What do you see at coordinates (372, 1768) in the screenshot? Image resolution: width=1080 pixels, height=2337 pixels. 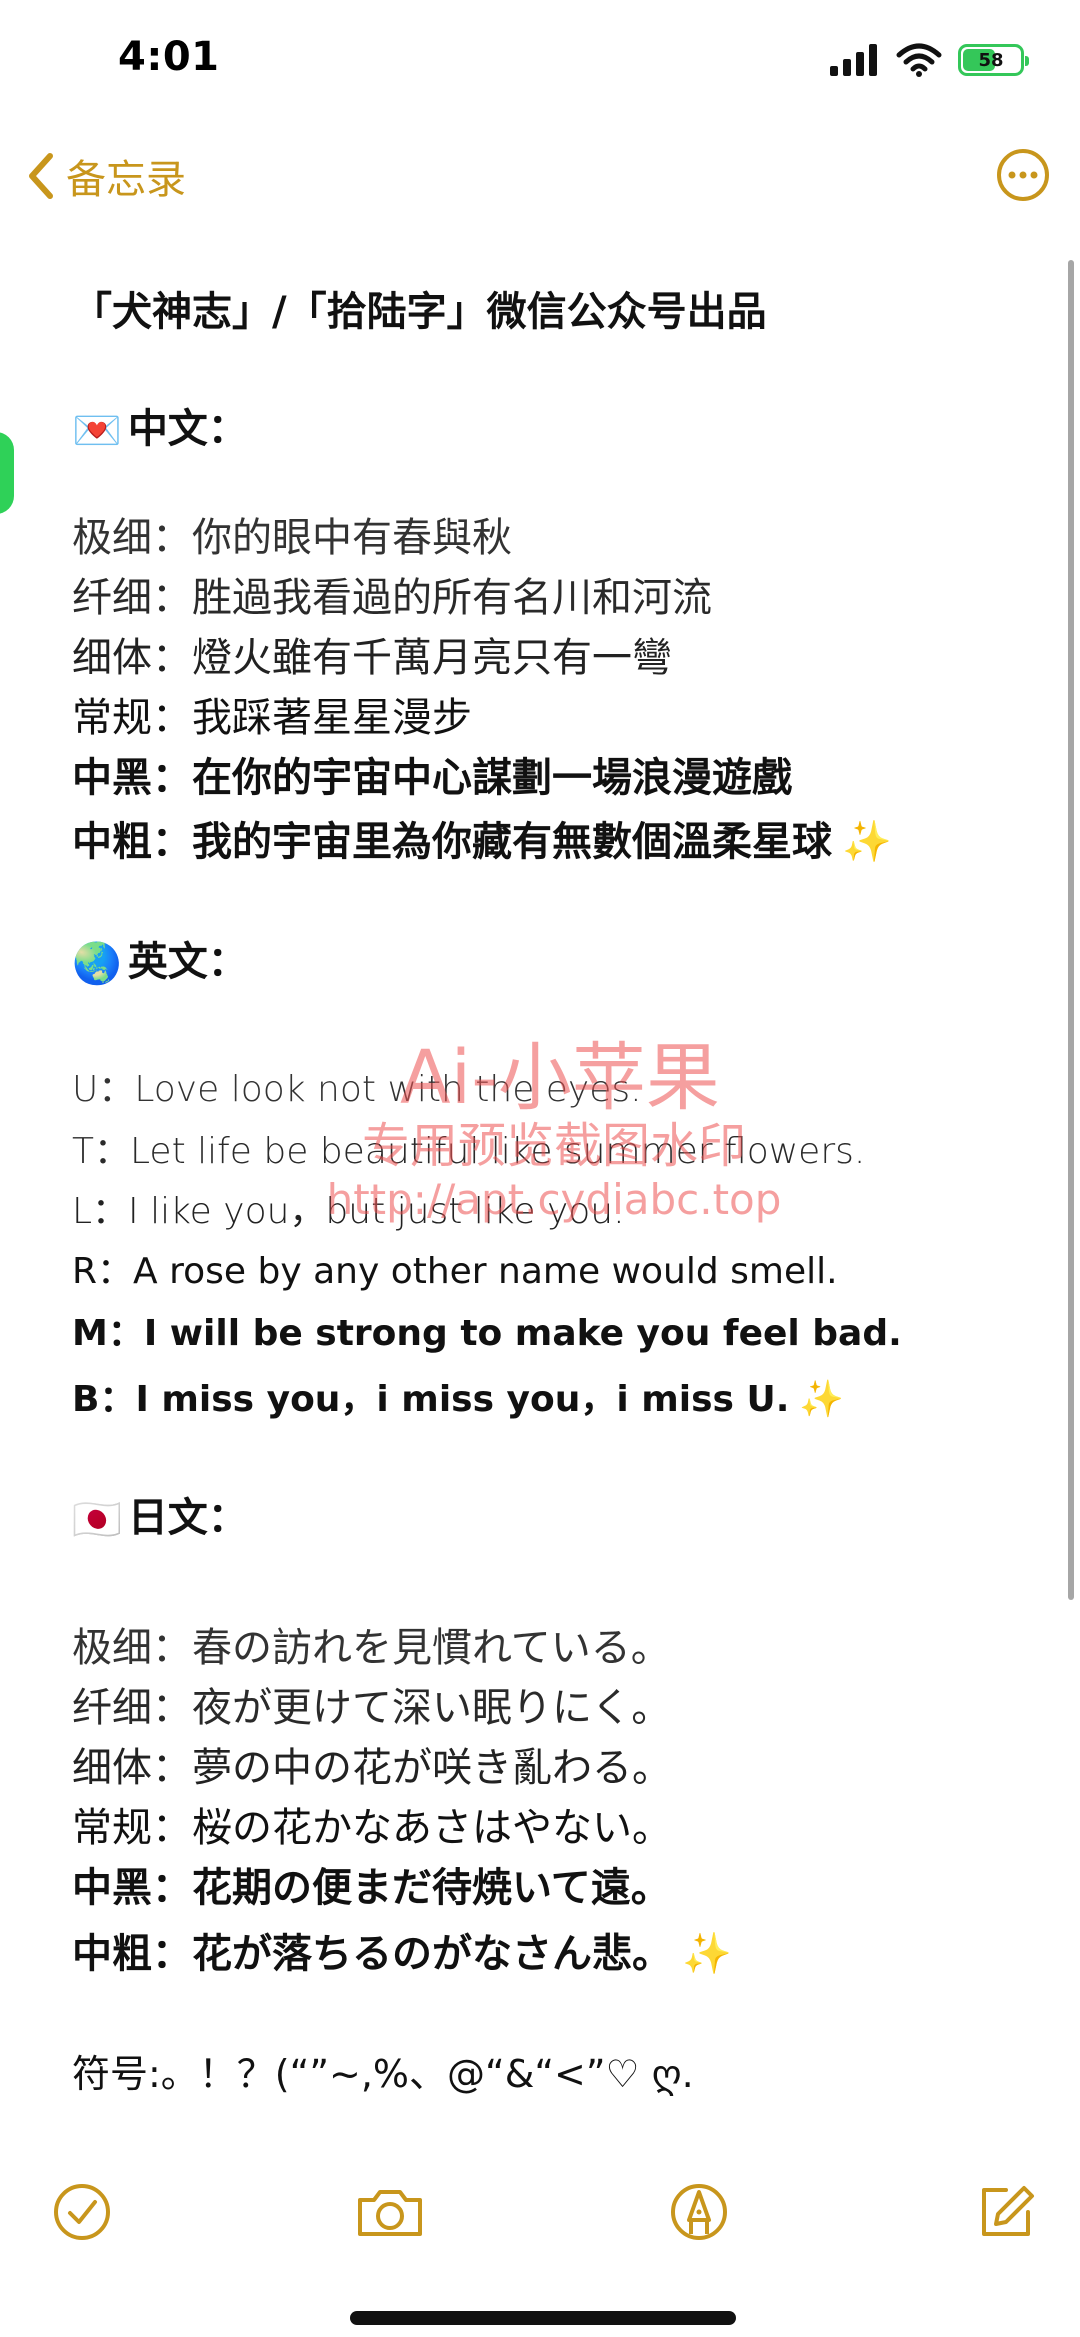 I see `note-line: 细体：夢の中の花が咲き亂わる。` at bounding box center [372, 1768].